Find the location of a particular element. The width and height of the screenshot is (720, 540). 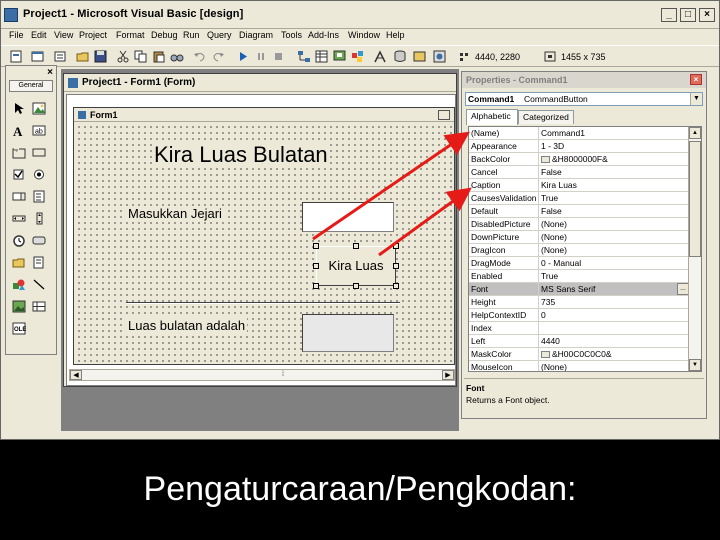

resize-handle-s is located at coordinates (356, 286).